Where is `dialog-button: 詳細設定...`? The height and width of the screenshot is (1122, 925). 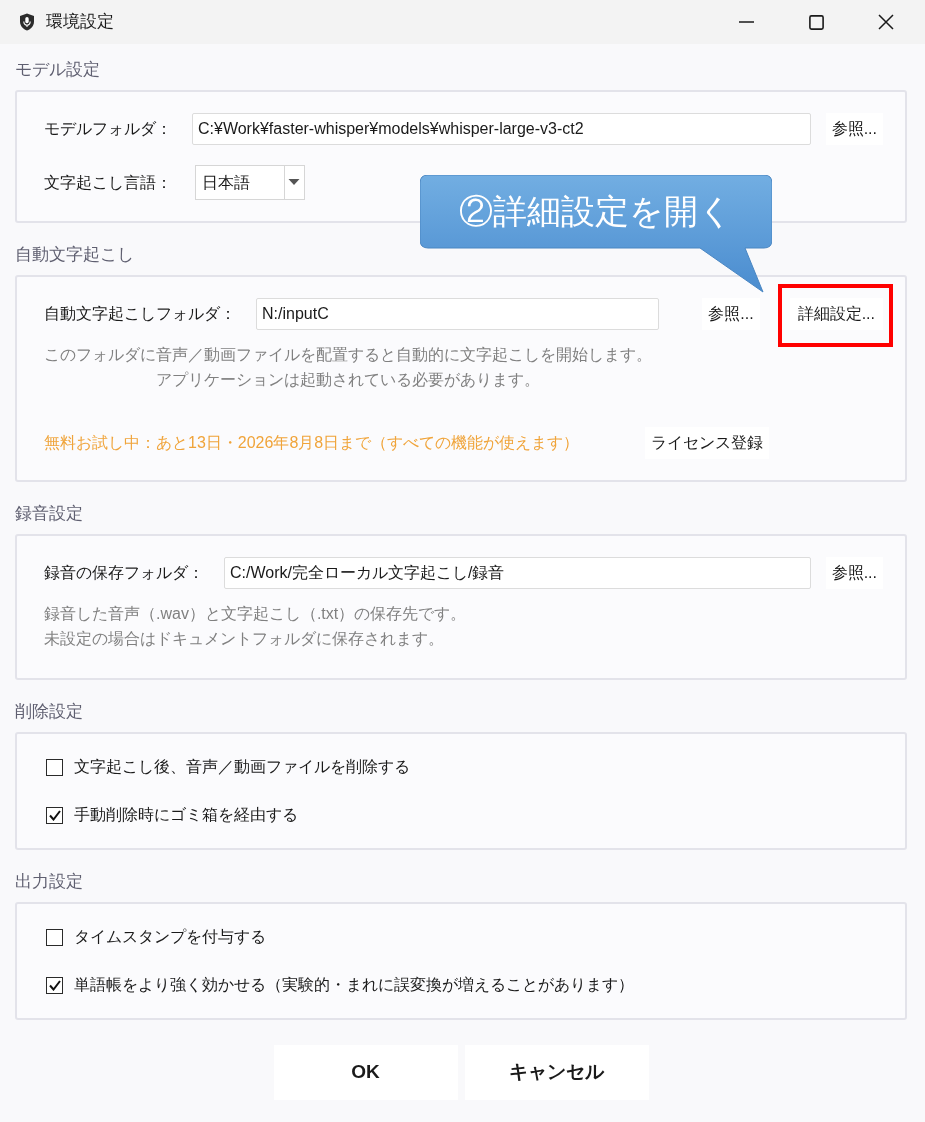
dialog-button: 詳細設定... is located at coordinates (836, 314).